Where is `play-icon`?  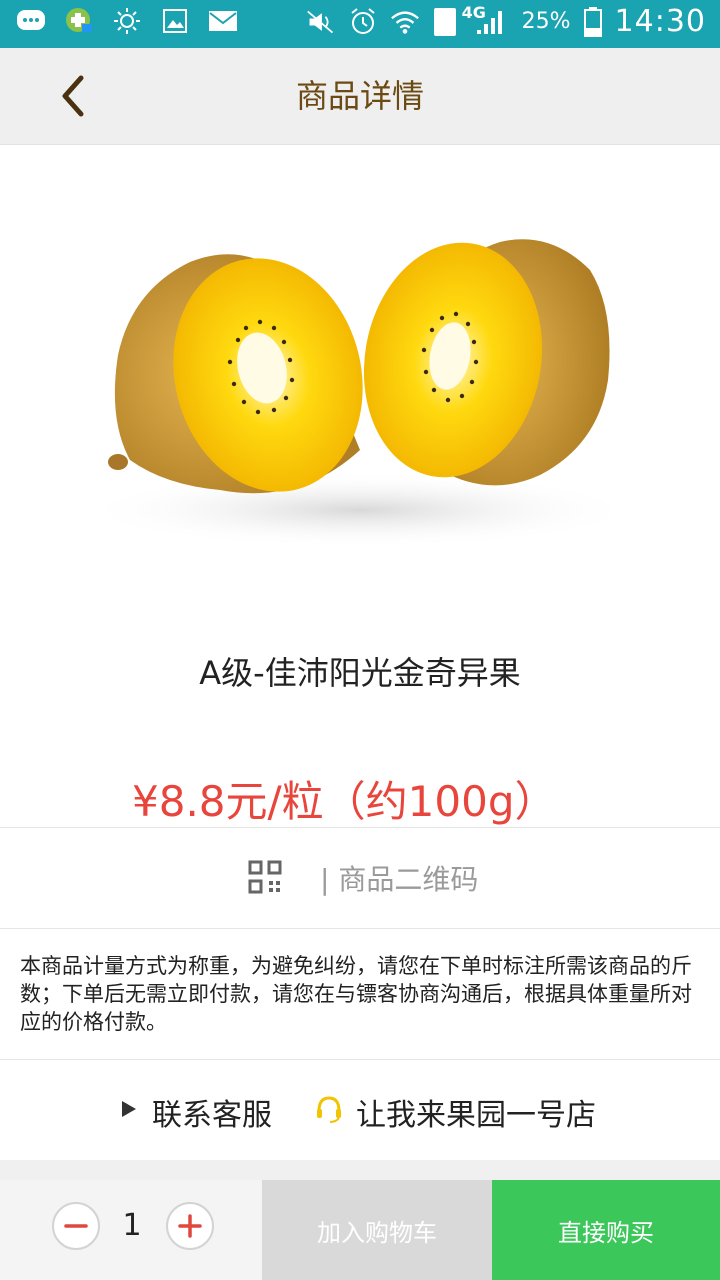 play-icon is located at coordinates (129, 1109).